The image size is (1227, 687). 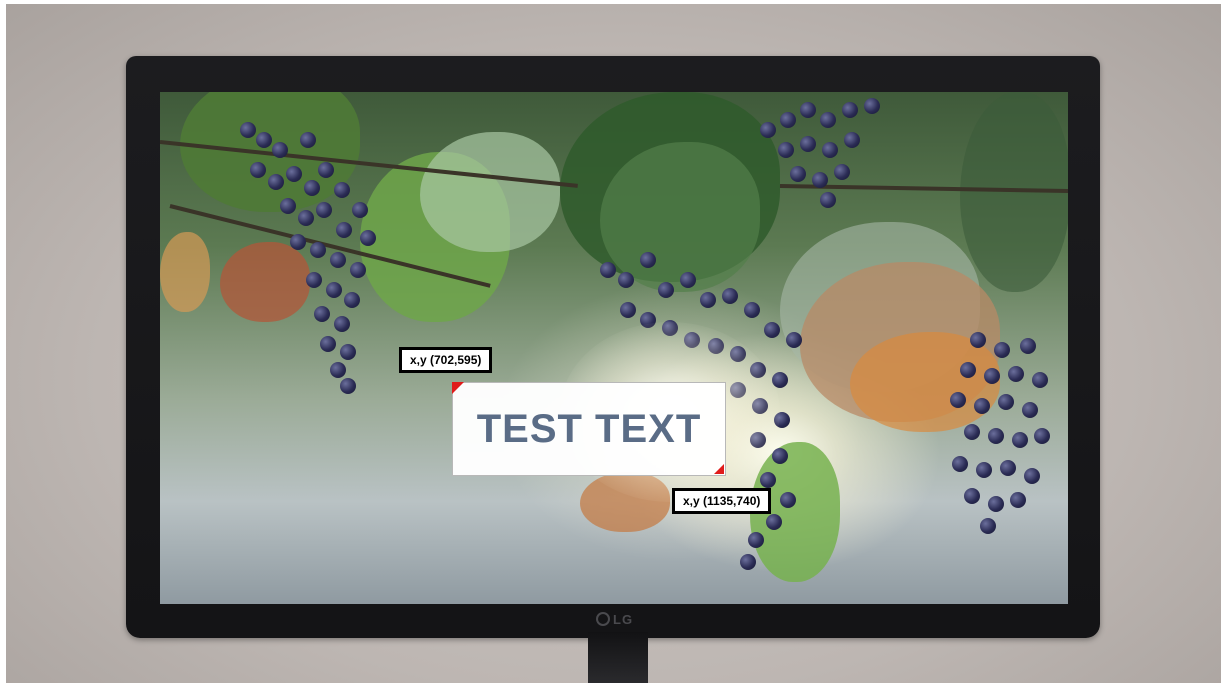 What do you see at coordinates (618, 657) in the screenshot?
I see `monitor-stand` at bounding box center [618, 657].